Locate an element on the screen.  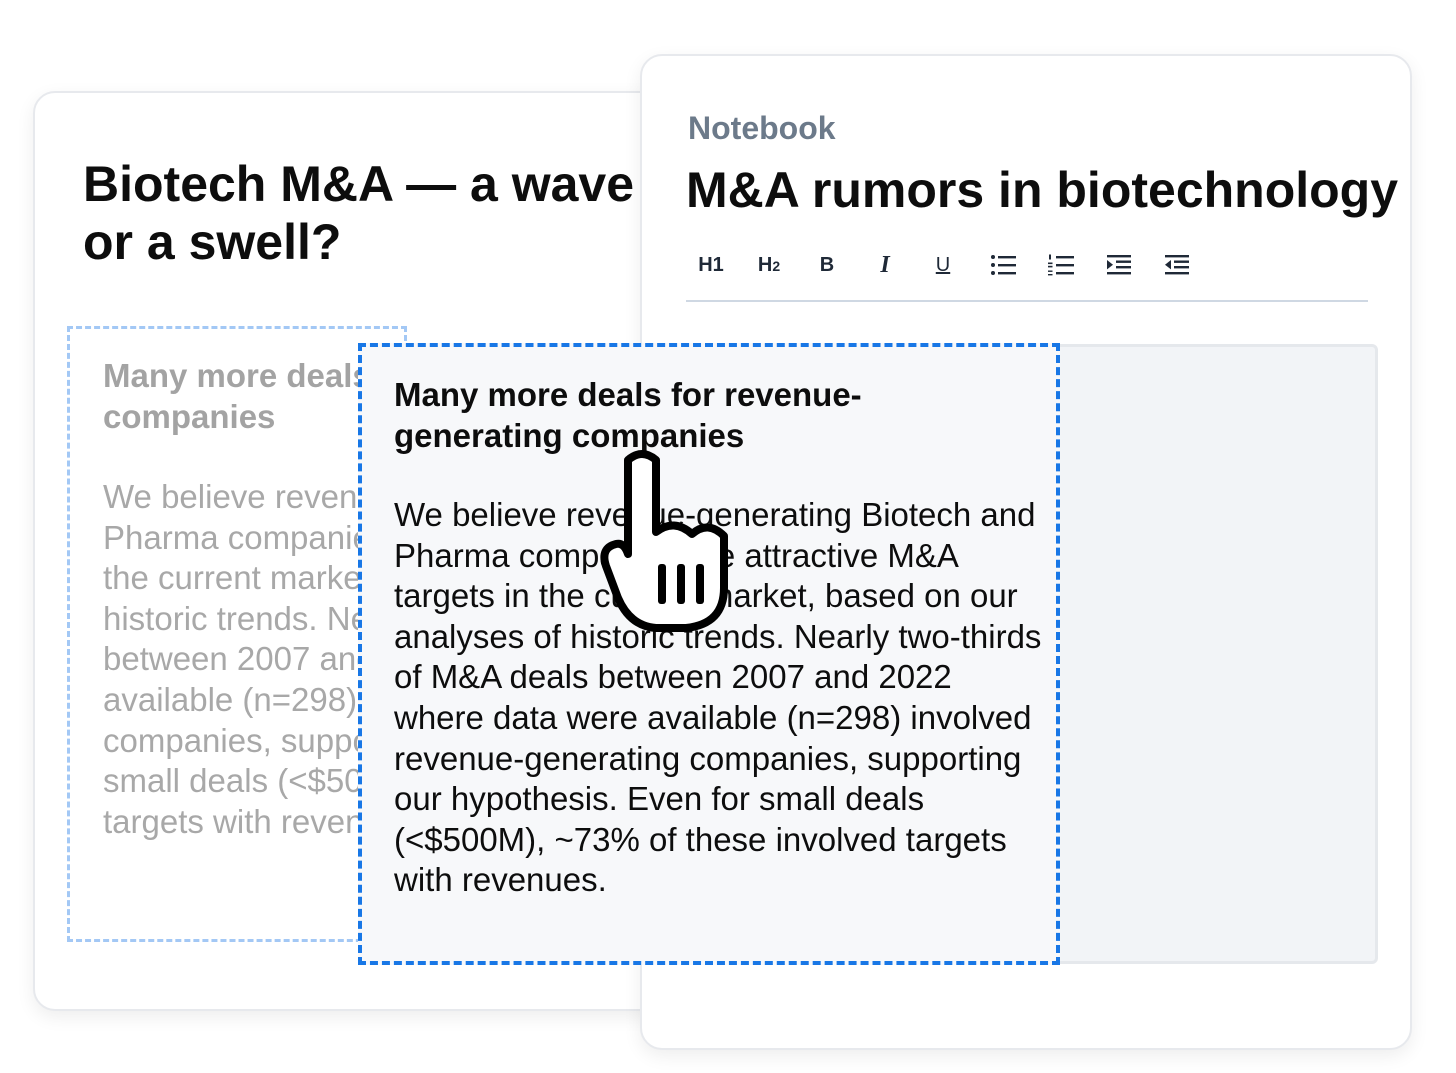
heading-2-label: H2 is located at coordinates (769, 265).